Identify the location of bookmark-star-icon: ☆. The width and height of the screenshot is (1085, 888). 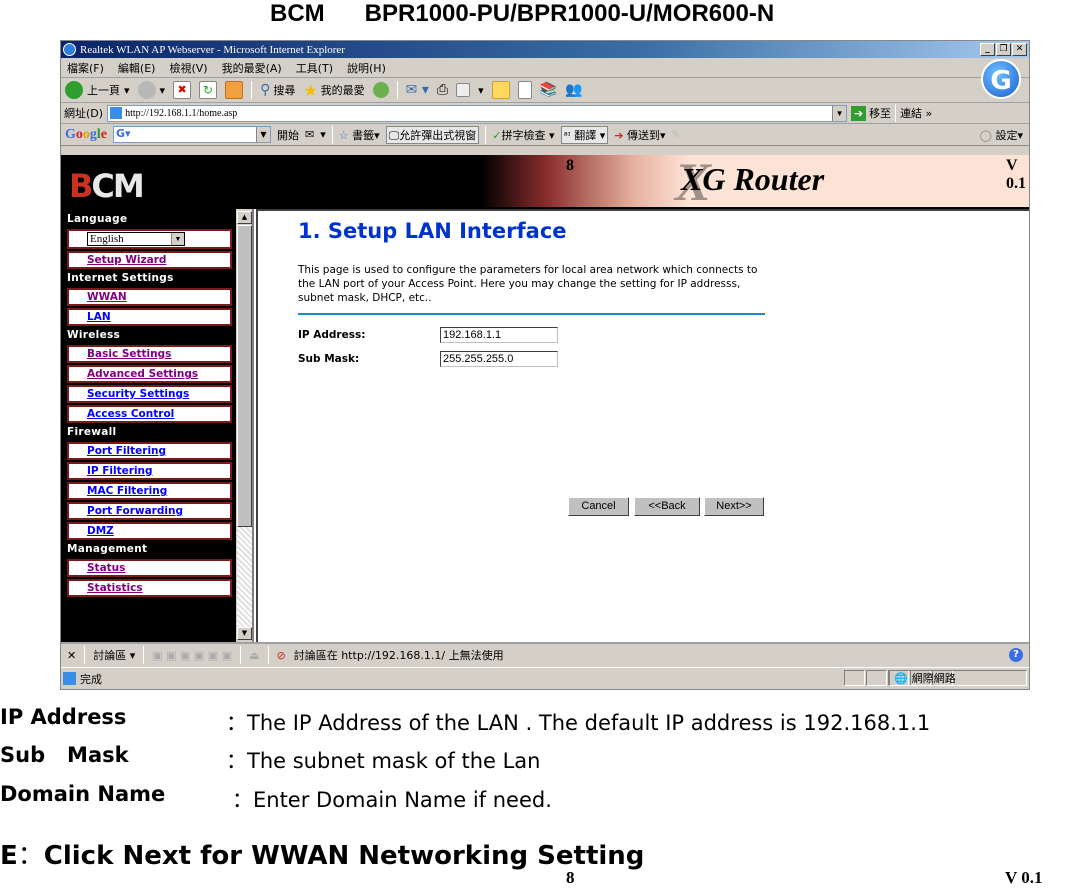
(343, 135).